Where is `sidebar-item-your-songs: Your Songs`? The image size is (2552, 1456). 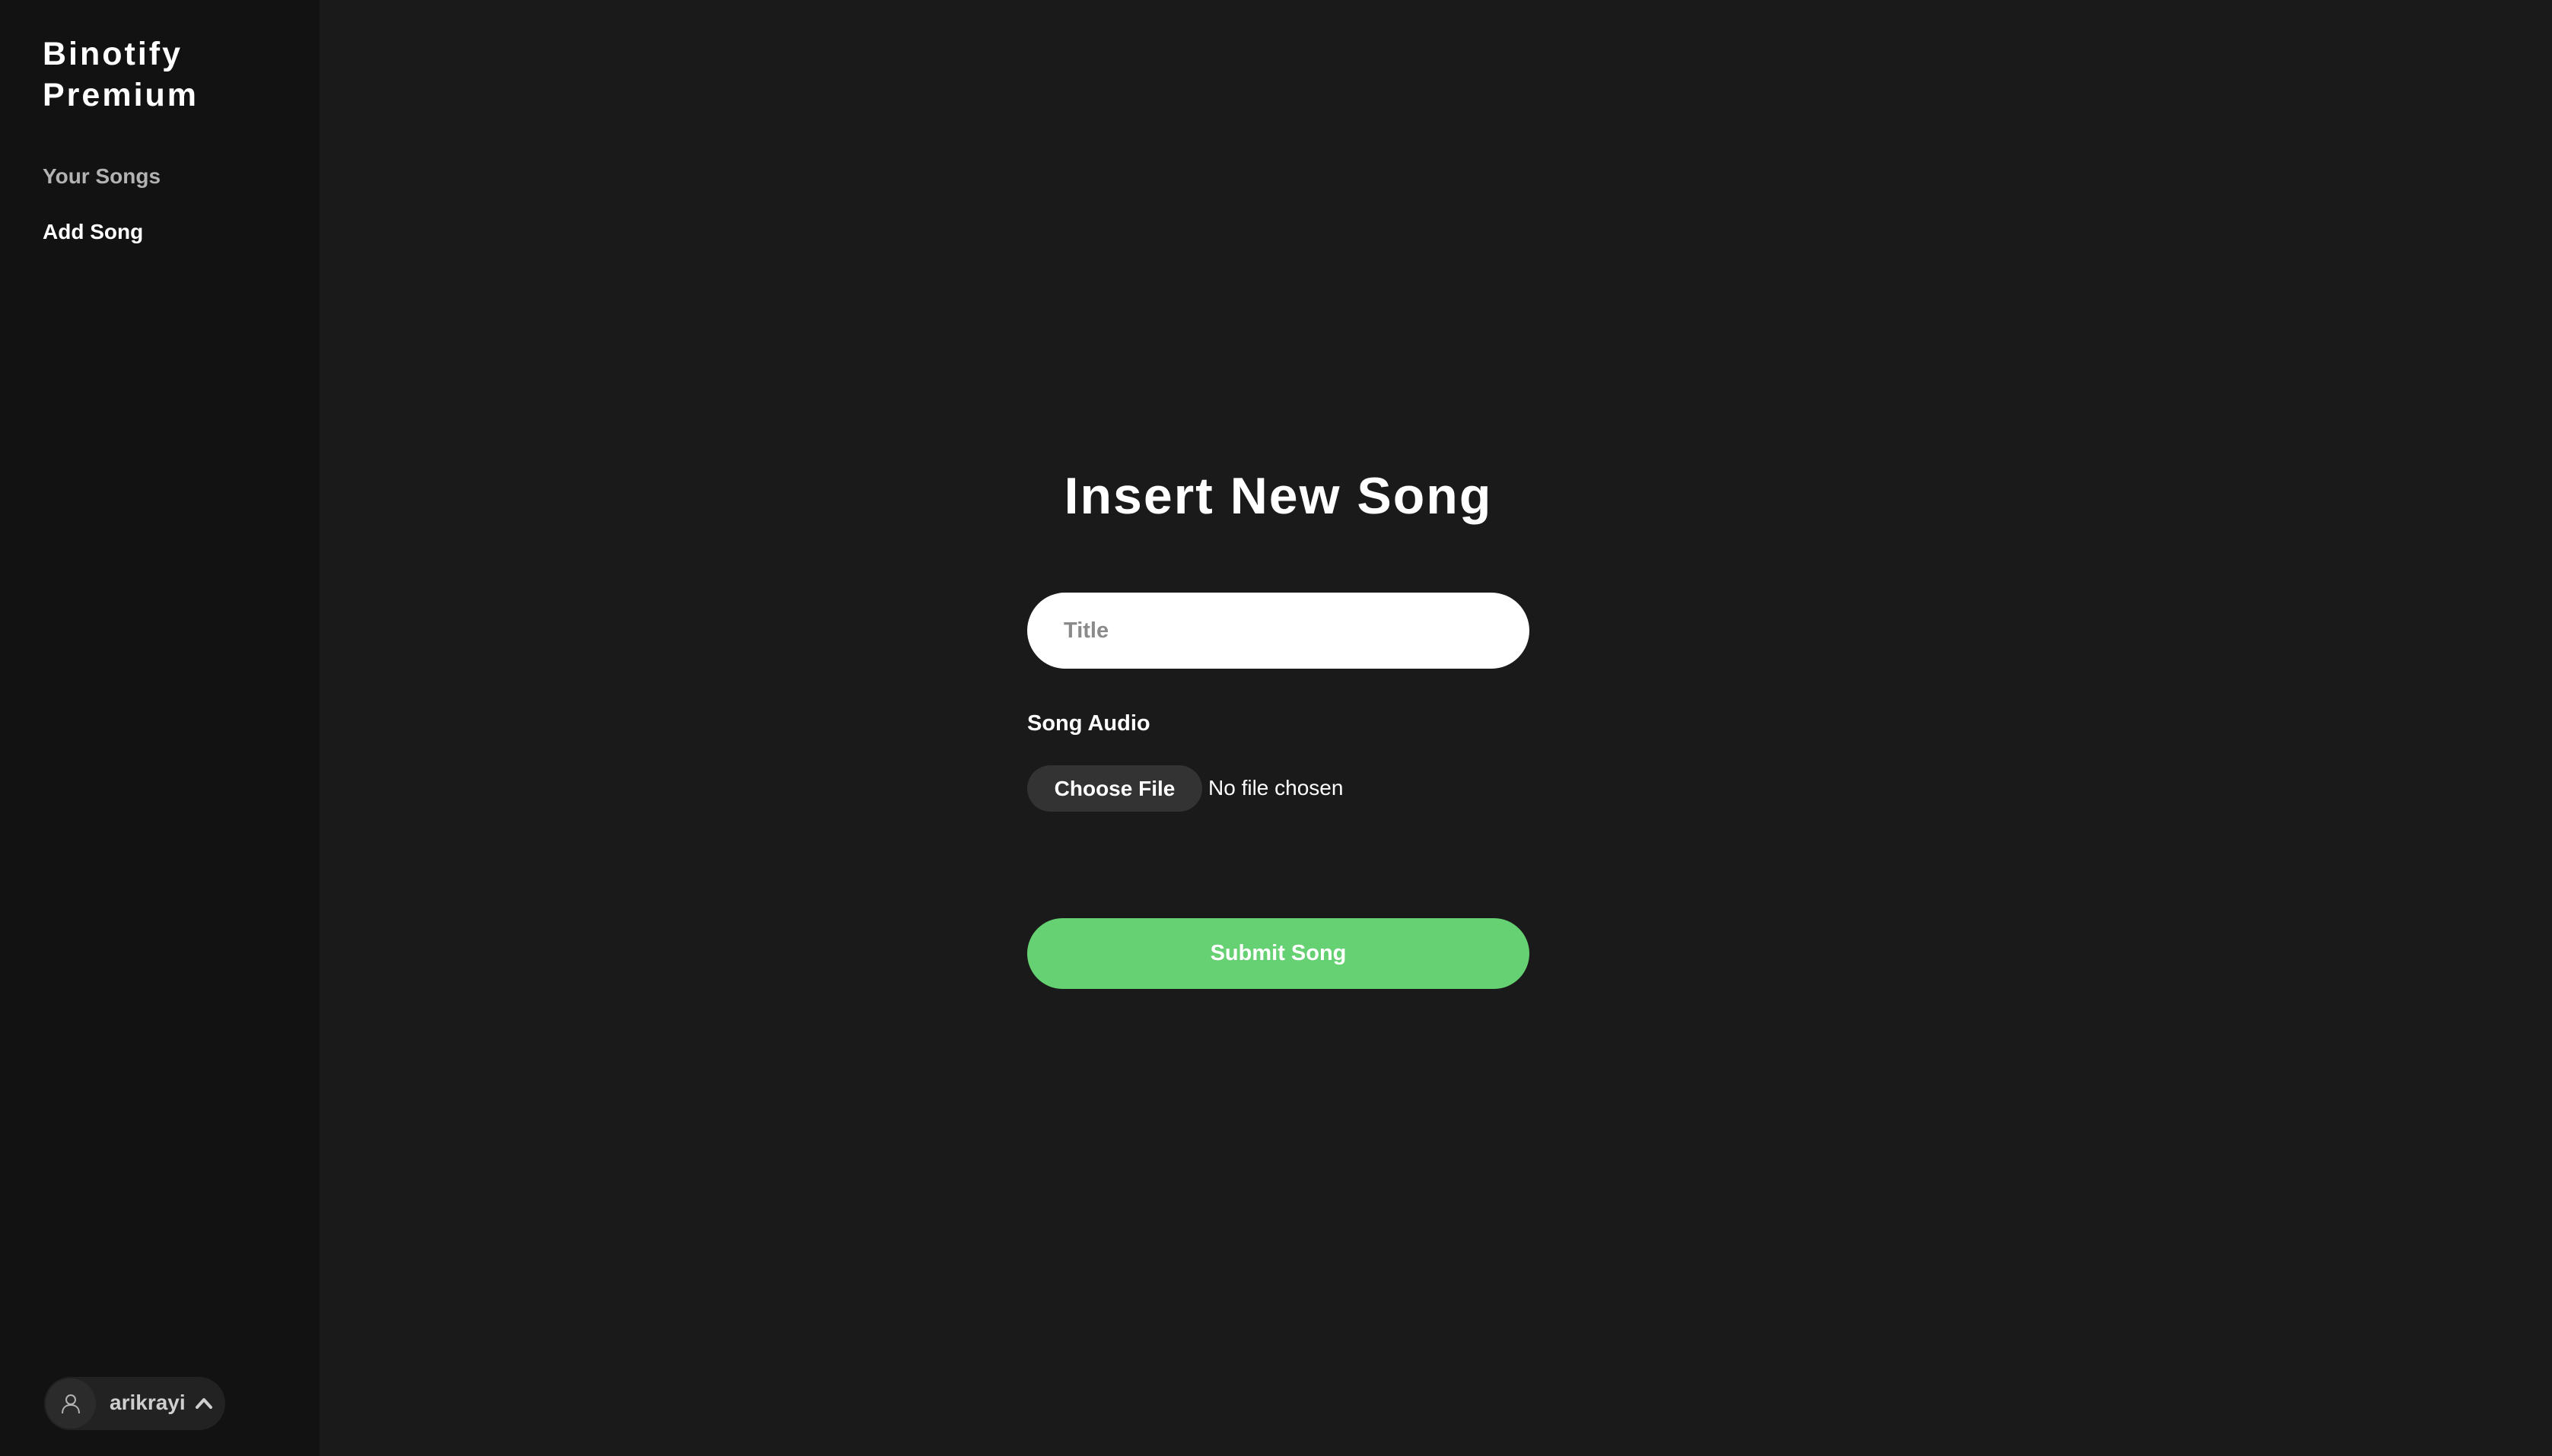
sidebar-item-your-songs: Your Songs is located at coordinates (102, 176).